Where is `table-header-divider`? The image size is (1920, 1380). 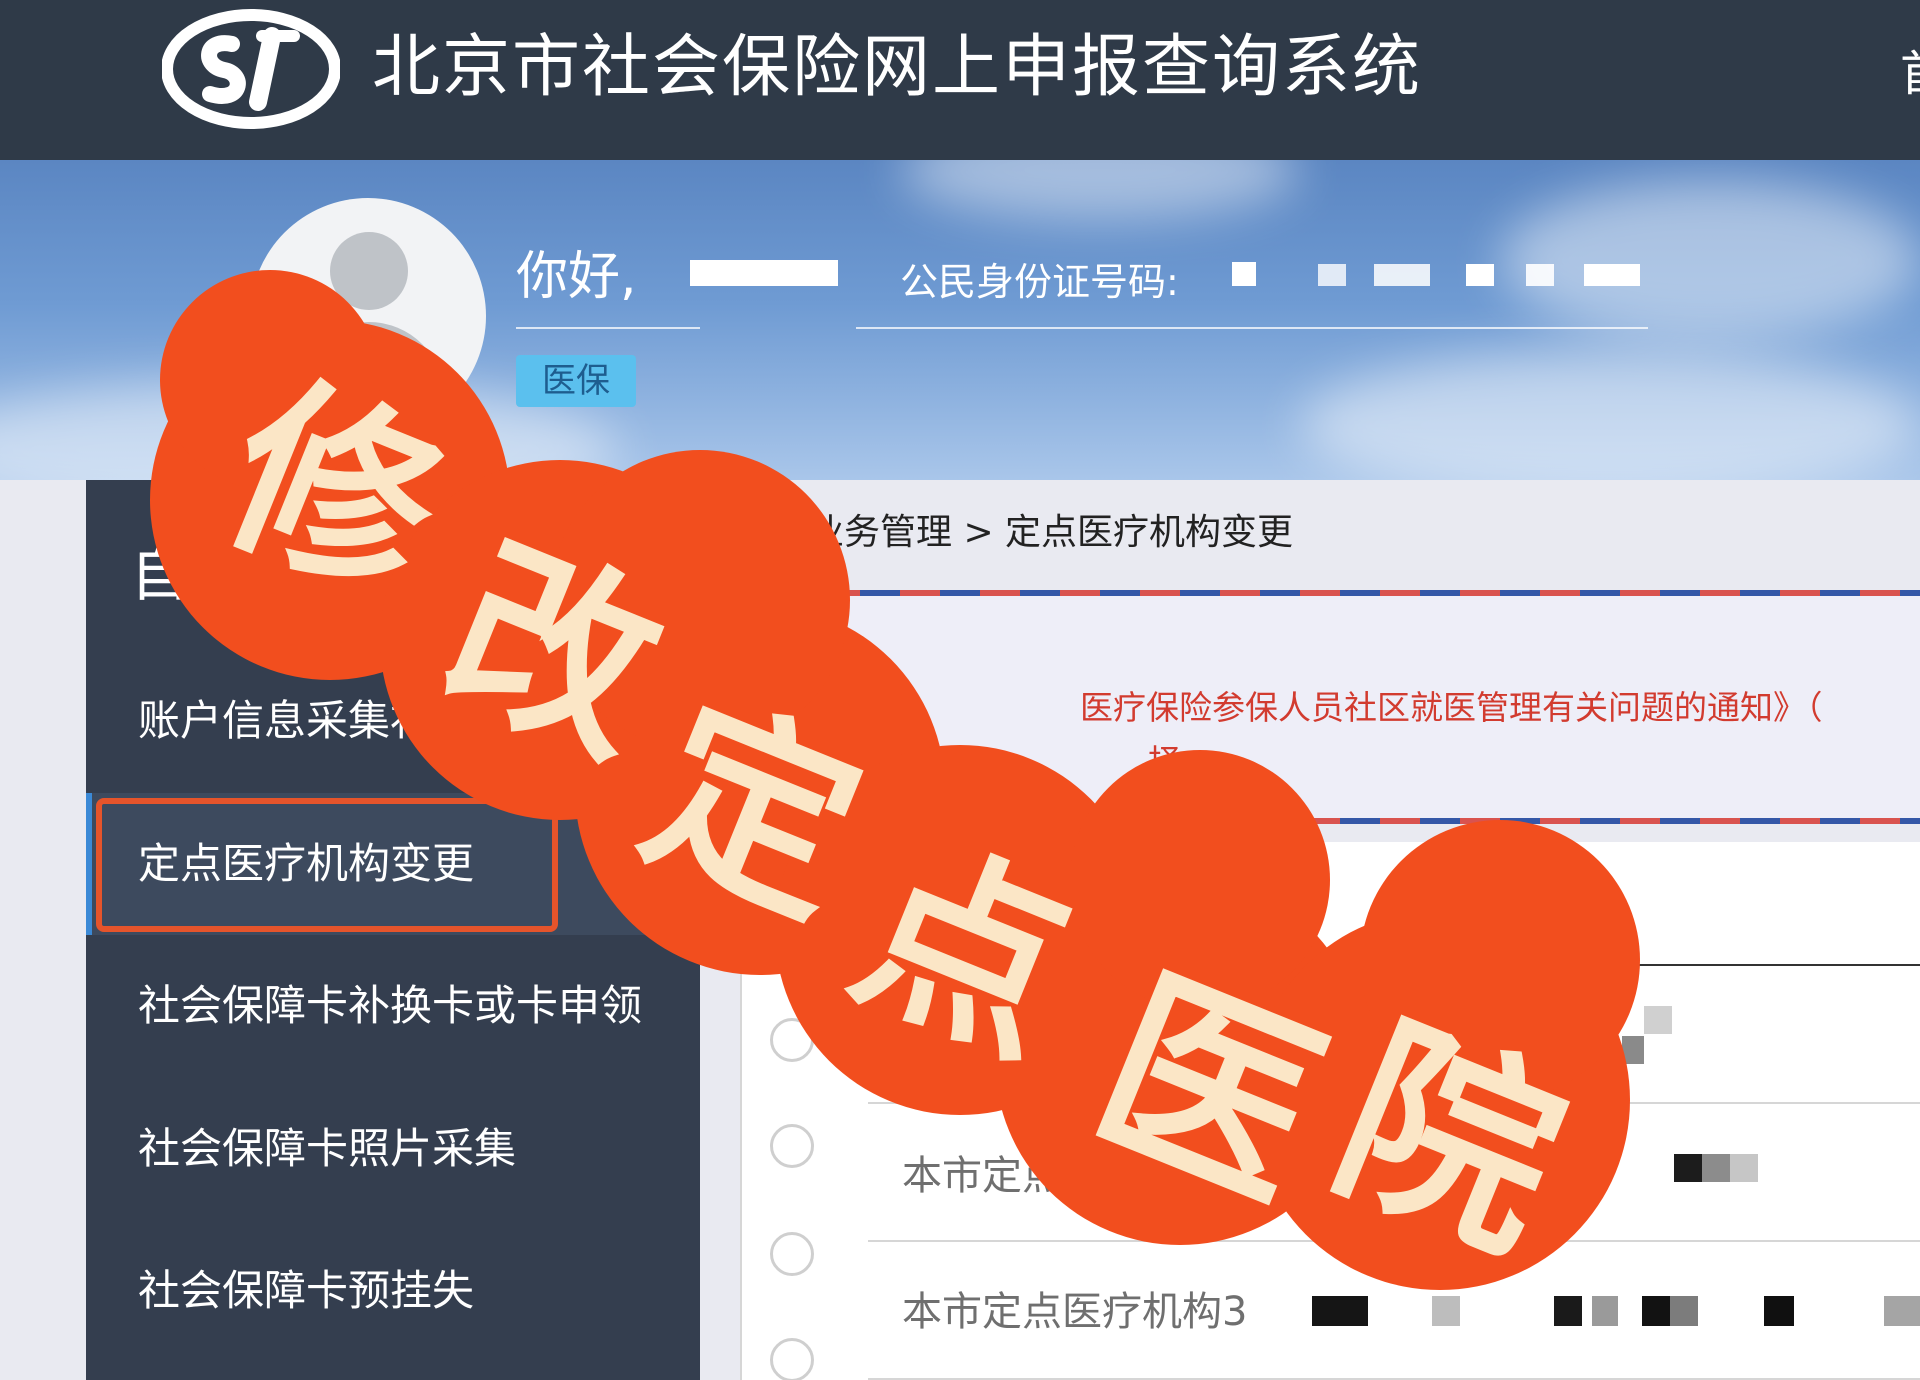 table-header-divider is located at coordinates (1331, 965).